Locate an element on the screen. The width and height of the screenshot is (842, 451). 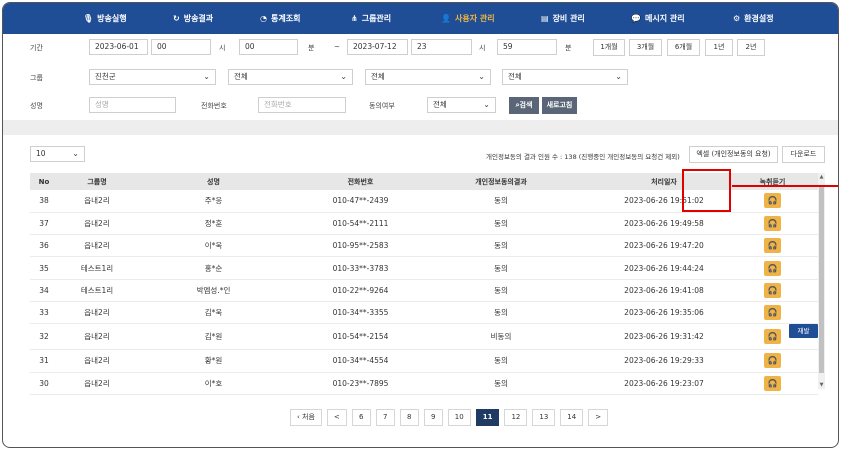
table-scrollbar: ▲ ▼ is located at coordinates (821, 281).